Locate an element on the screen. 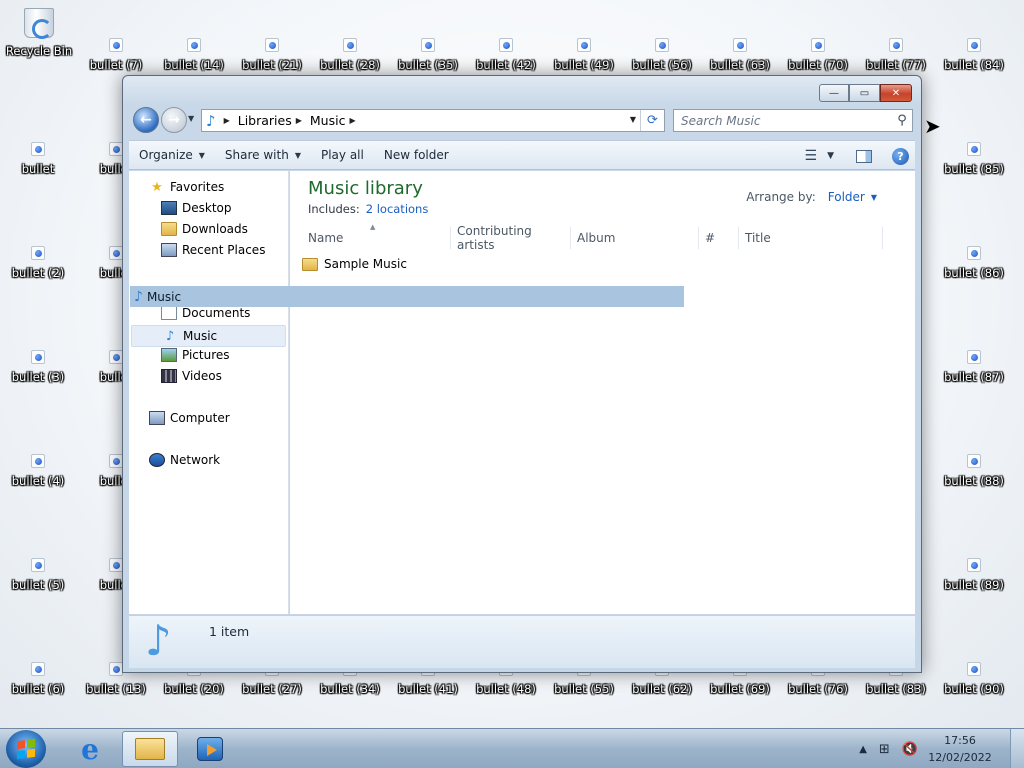  desktop-bullet-icon: bullet (2) is located at coordinates (38, 270).